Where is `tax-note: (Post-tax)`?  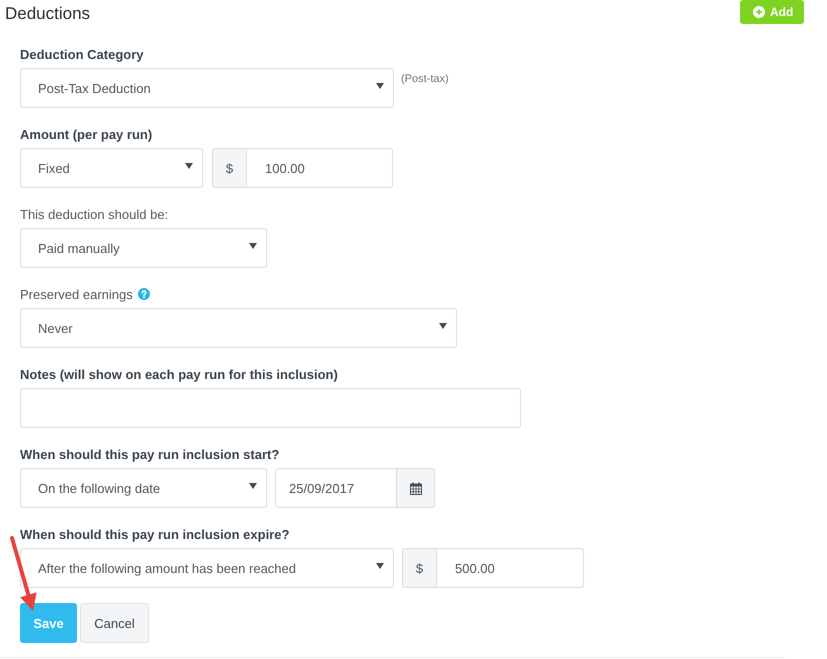 tax-note: (Post-tax) is located at coordinates (425, 79).